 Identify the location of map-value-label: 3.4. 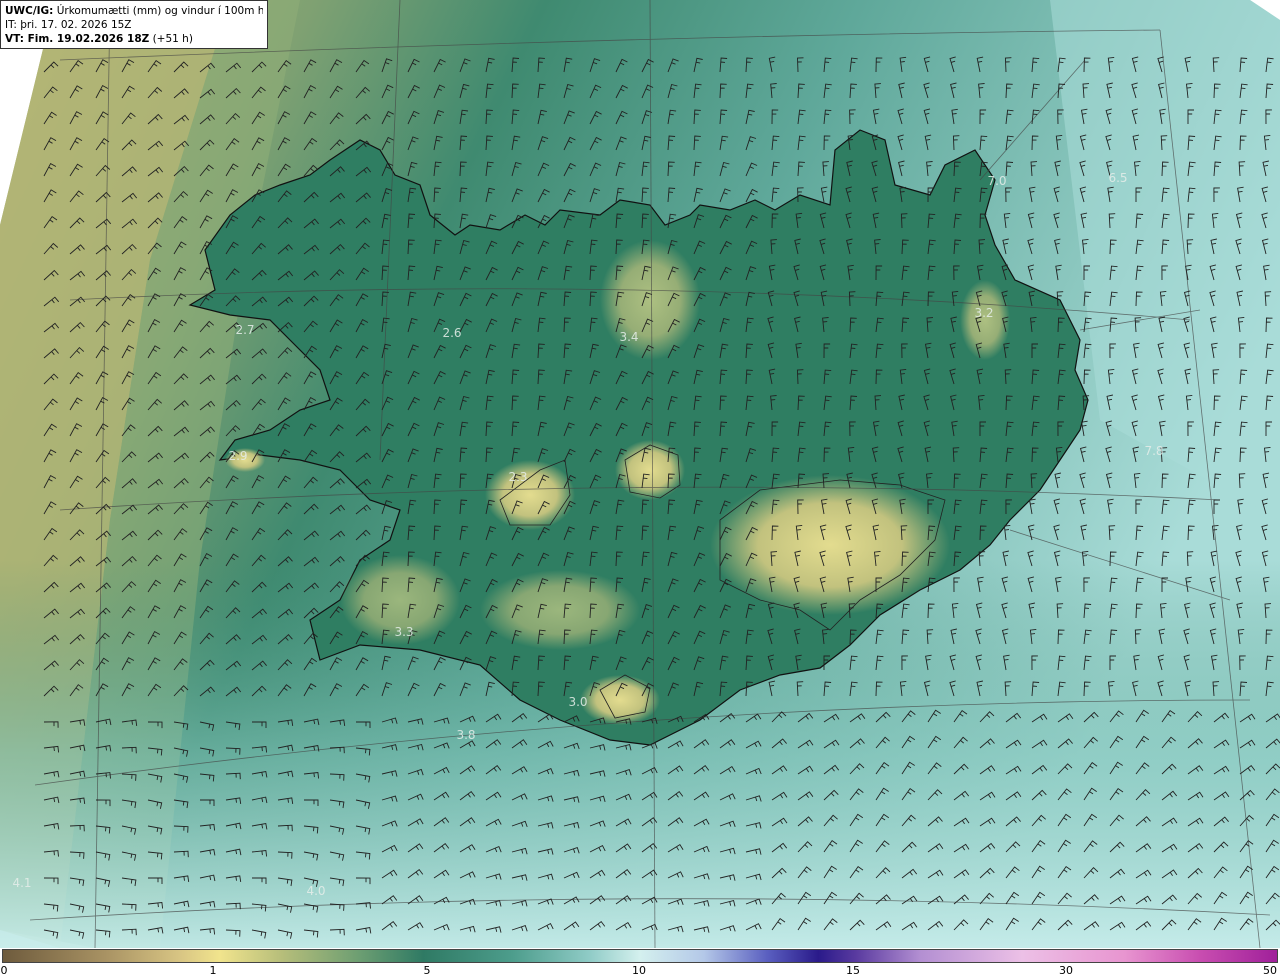
(629, 337).